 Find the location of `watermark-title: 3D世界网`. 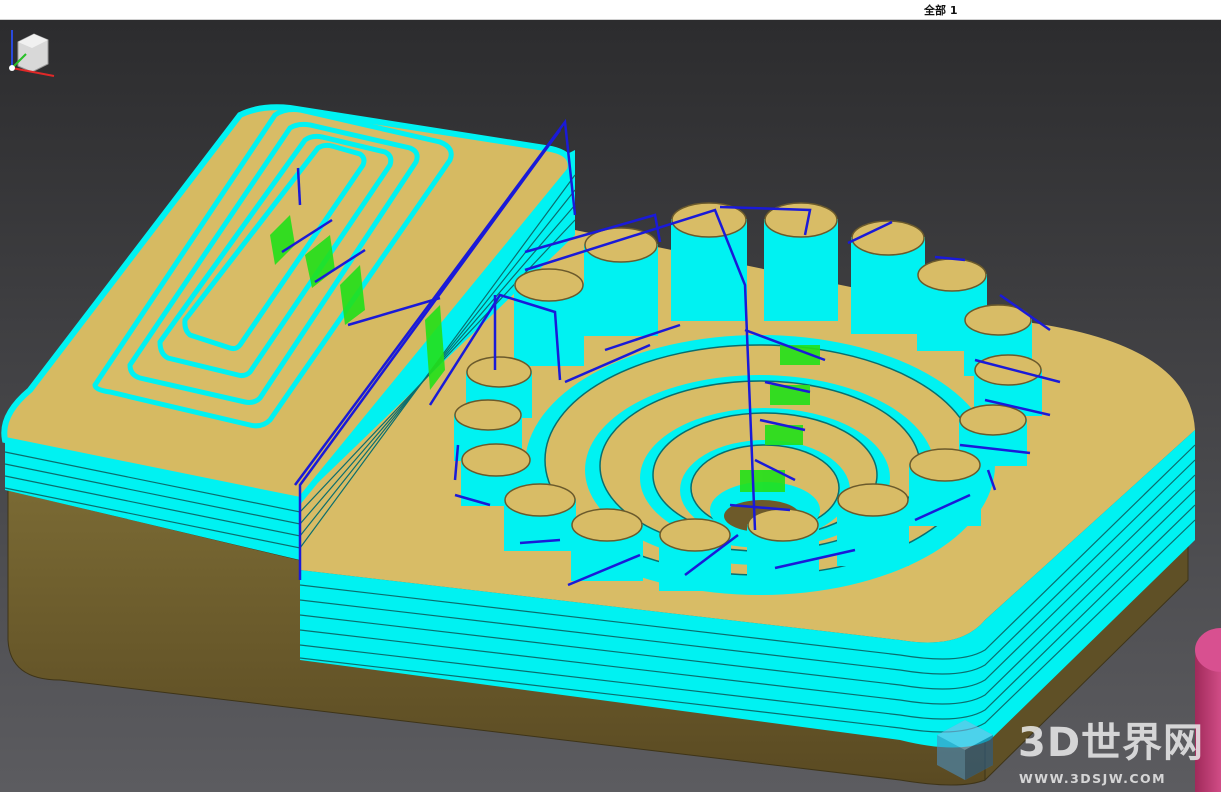

watermark-title: 3D世界网 is located at coordinates (1111, 743).